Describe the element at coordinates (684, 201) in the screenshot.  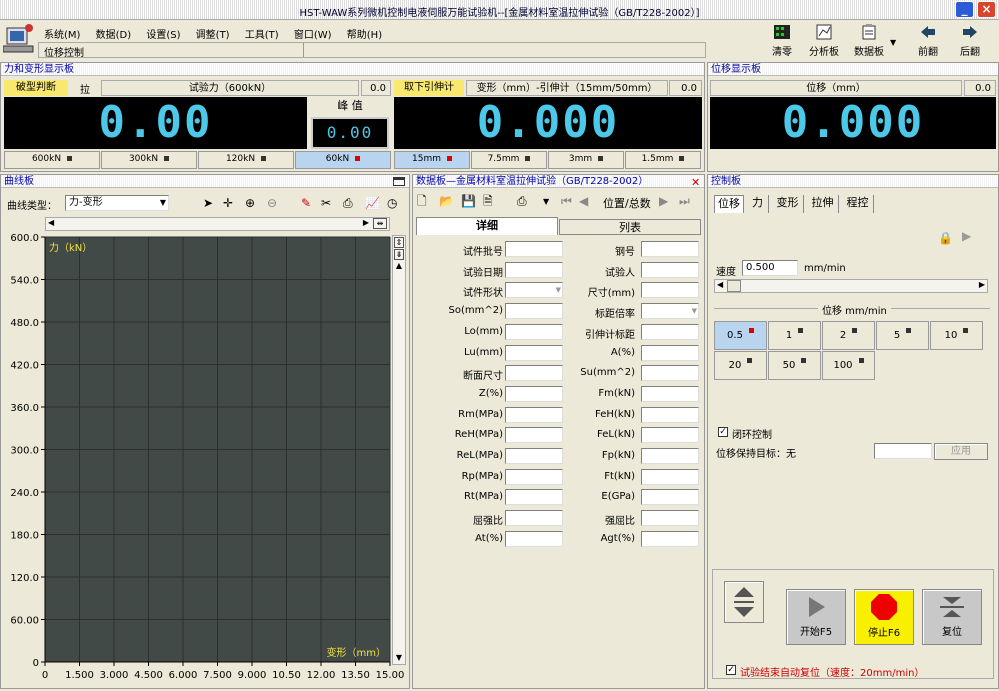
I see `last-record-icon: ⏭` at that location.